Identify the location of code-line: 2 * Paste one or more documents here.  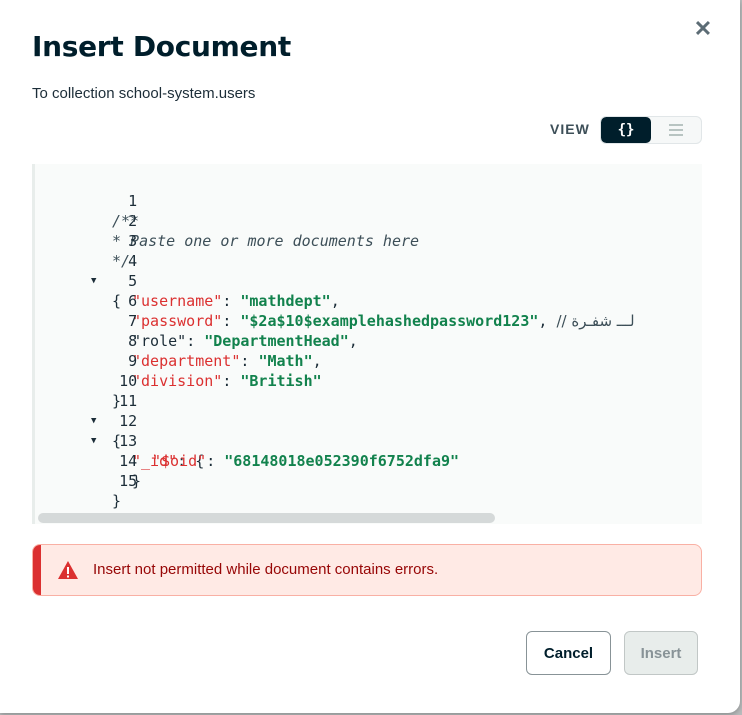
(227, 220).